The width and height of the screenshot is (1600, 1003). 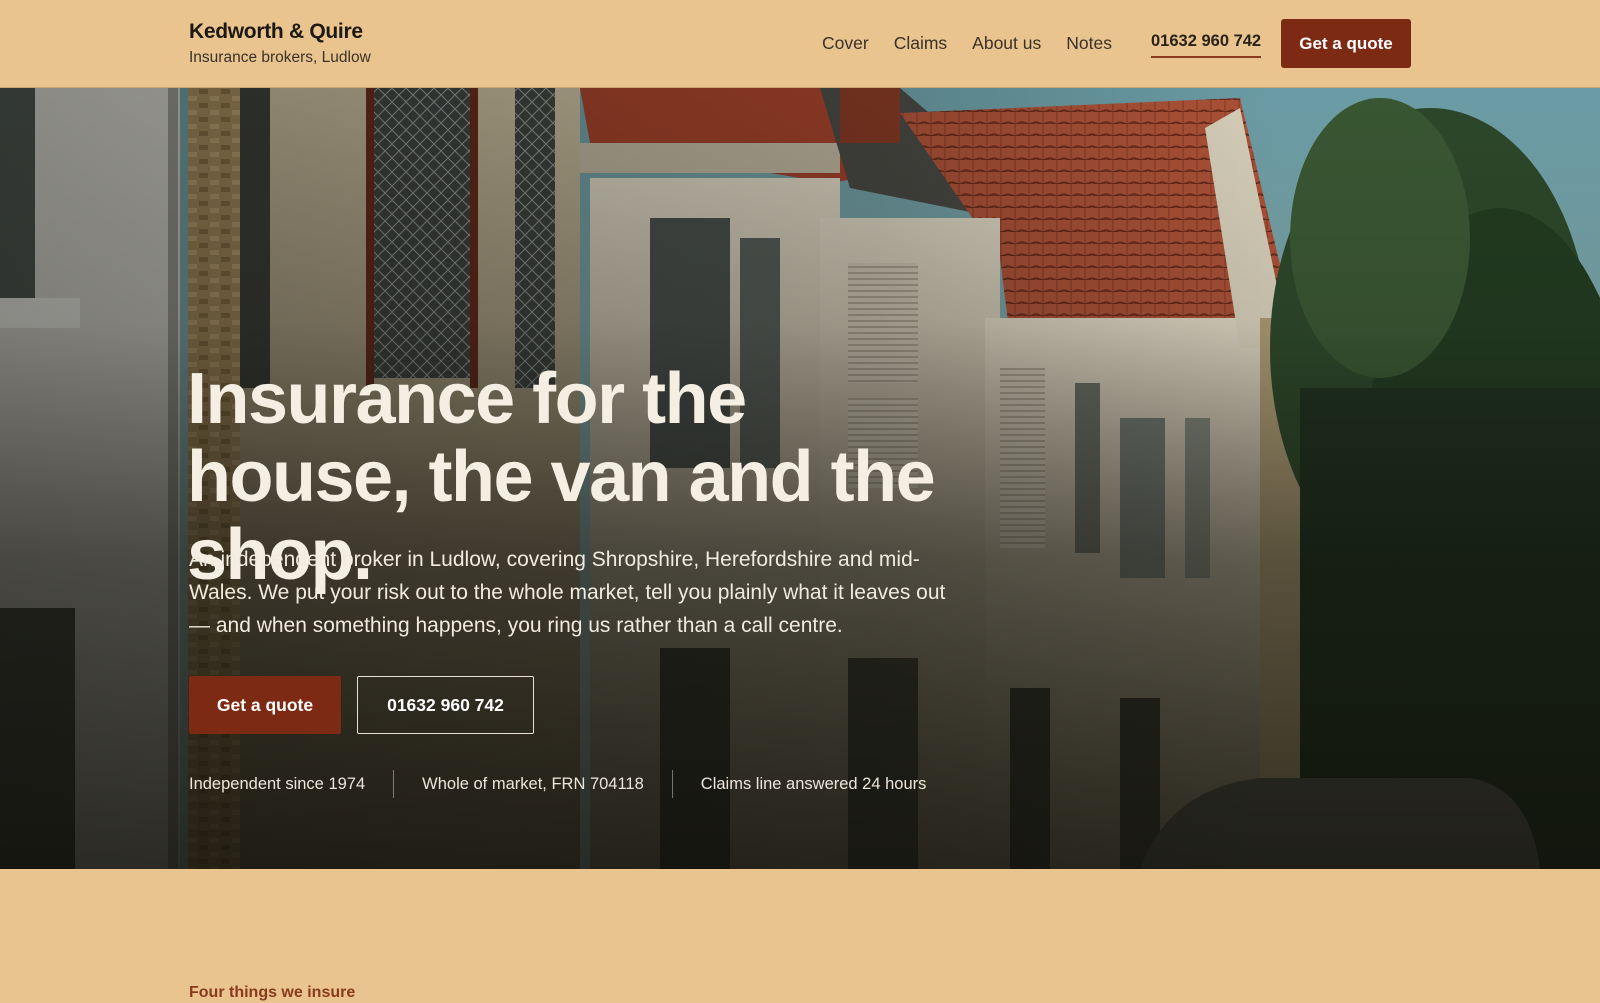 I want to click on hero-phone-button: 01632 960 742, so click(x=445, y=705).